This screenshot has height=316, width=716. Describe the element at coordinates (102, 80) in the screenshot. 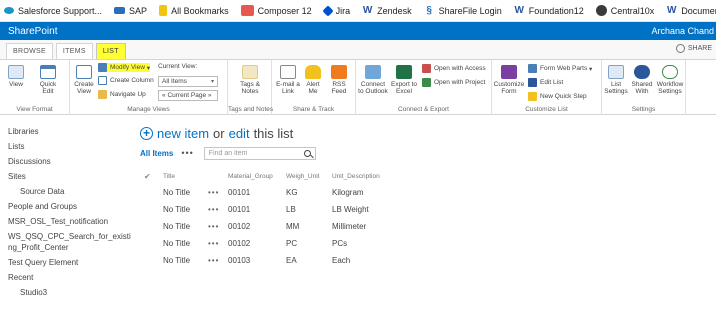

I see `create-column-icon` at that location.